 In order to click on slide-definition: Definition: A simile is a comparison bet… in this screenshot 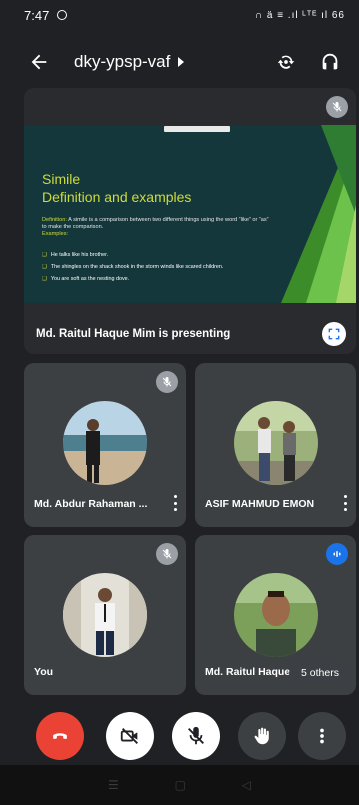, I will do `click(155, 227)`.